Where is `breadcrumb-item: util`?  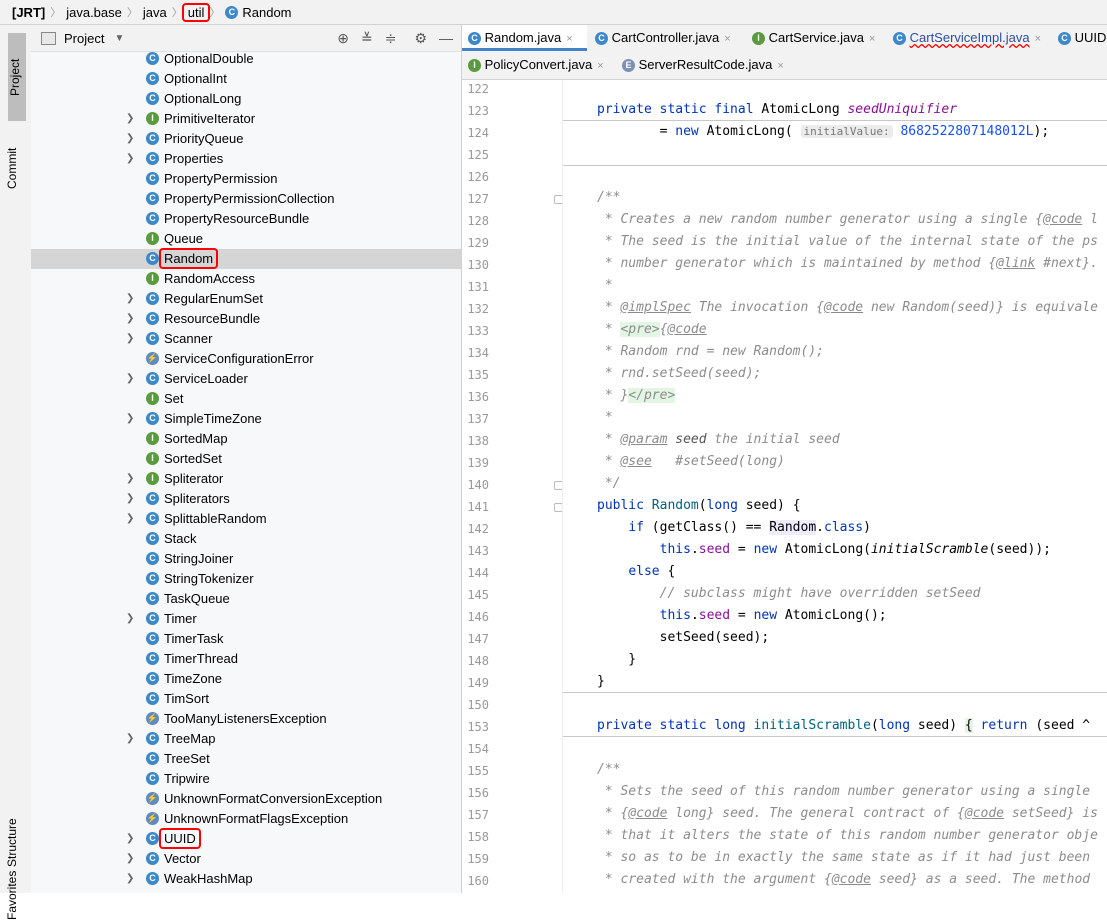
breadcrumb-item: util is located at coordinates (196, 12).